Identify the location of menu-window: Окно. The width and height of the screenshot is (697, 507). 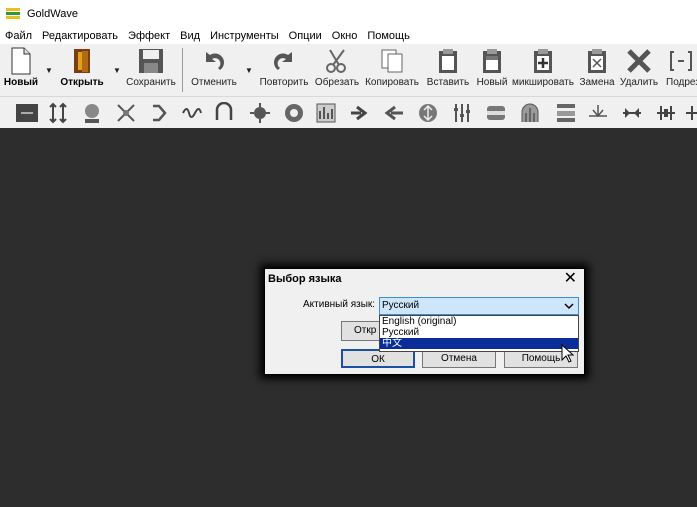
(345, 36).